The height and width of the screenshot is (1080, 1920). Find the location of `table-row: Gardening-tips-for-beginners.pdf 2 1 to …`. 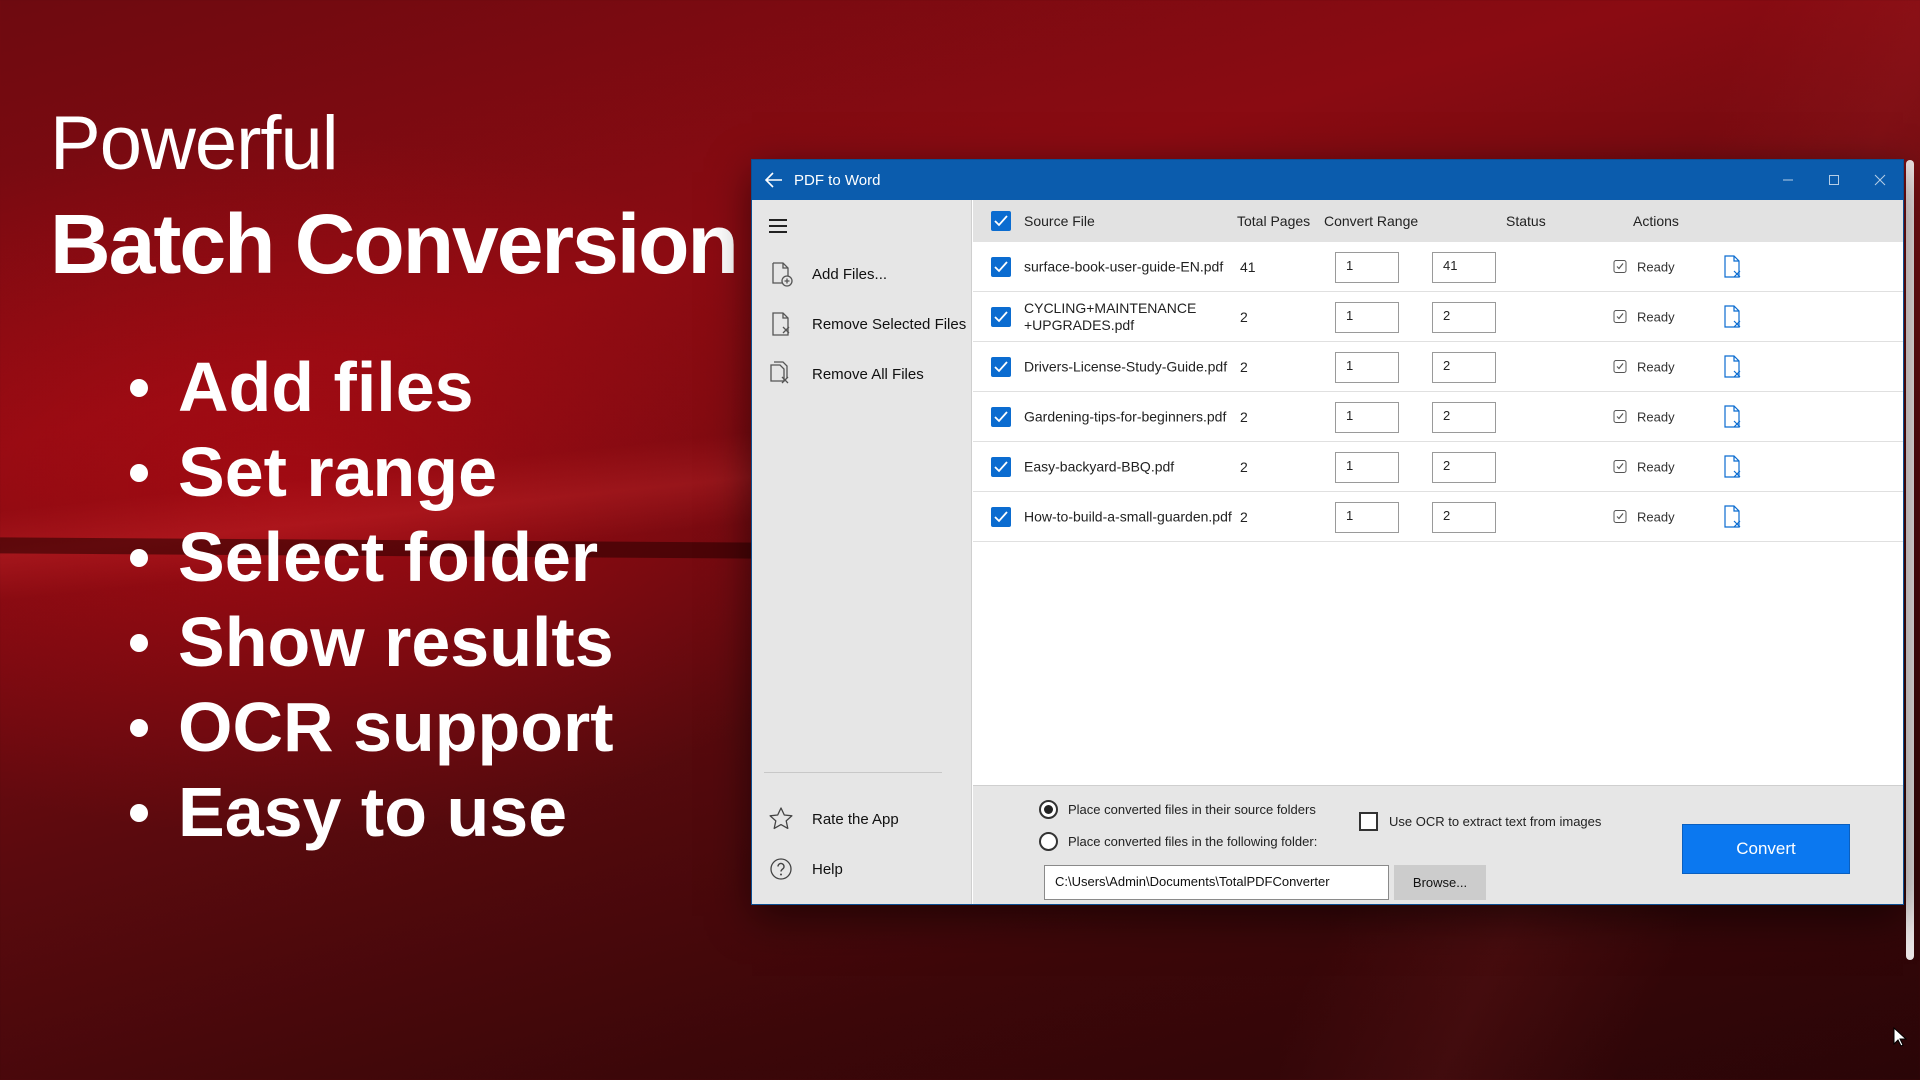

table-row: Gardening-tips-for-beginners.pdf 2 1 to … is located at coordinates (1438, 417).